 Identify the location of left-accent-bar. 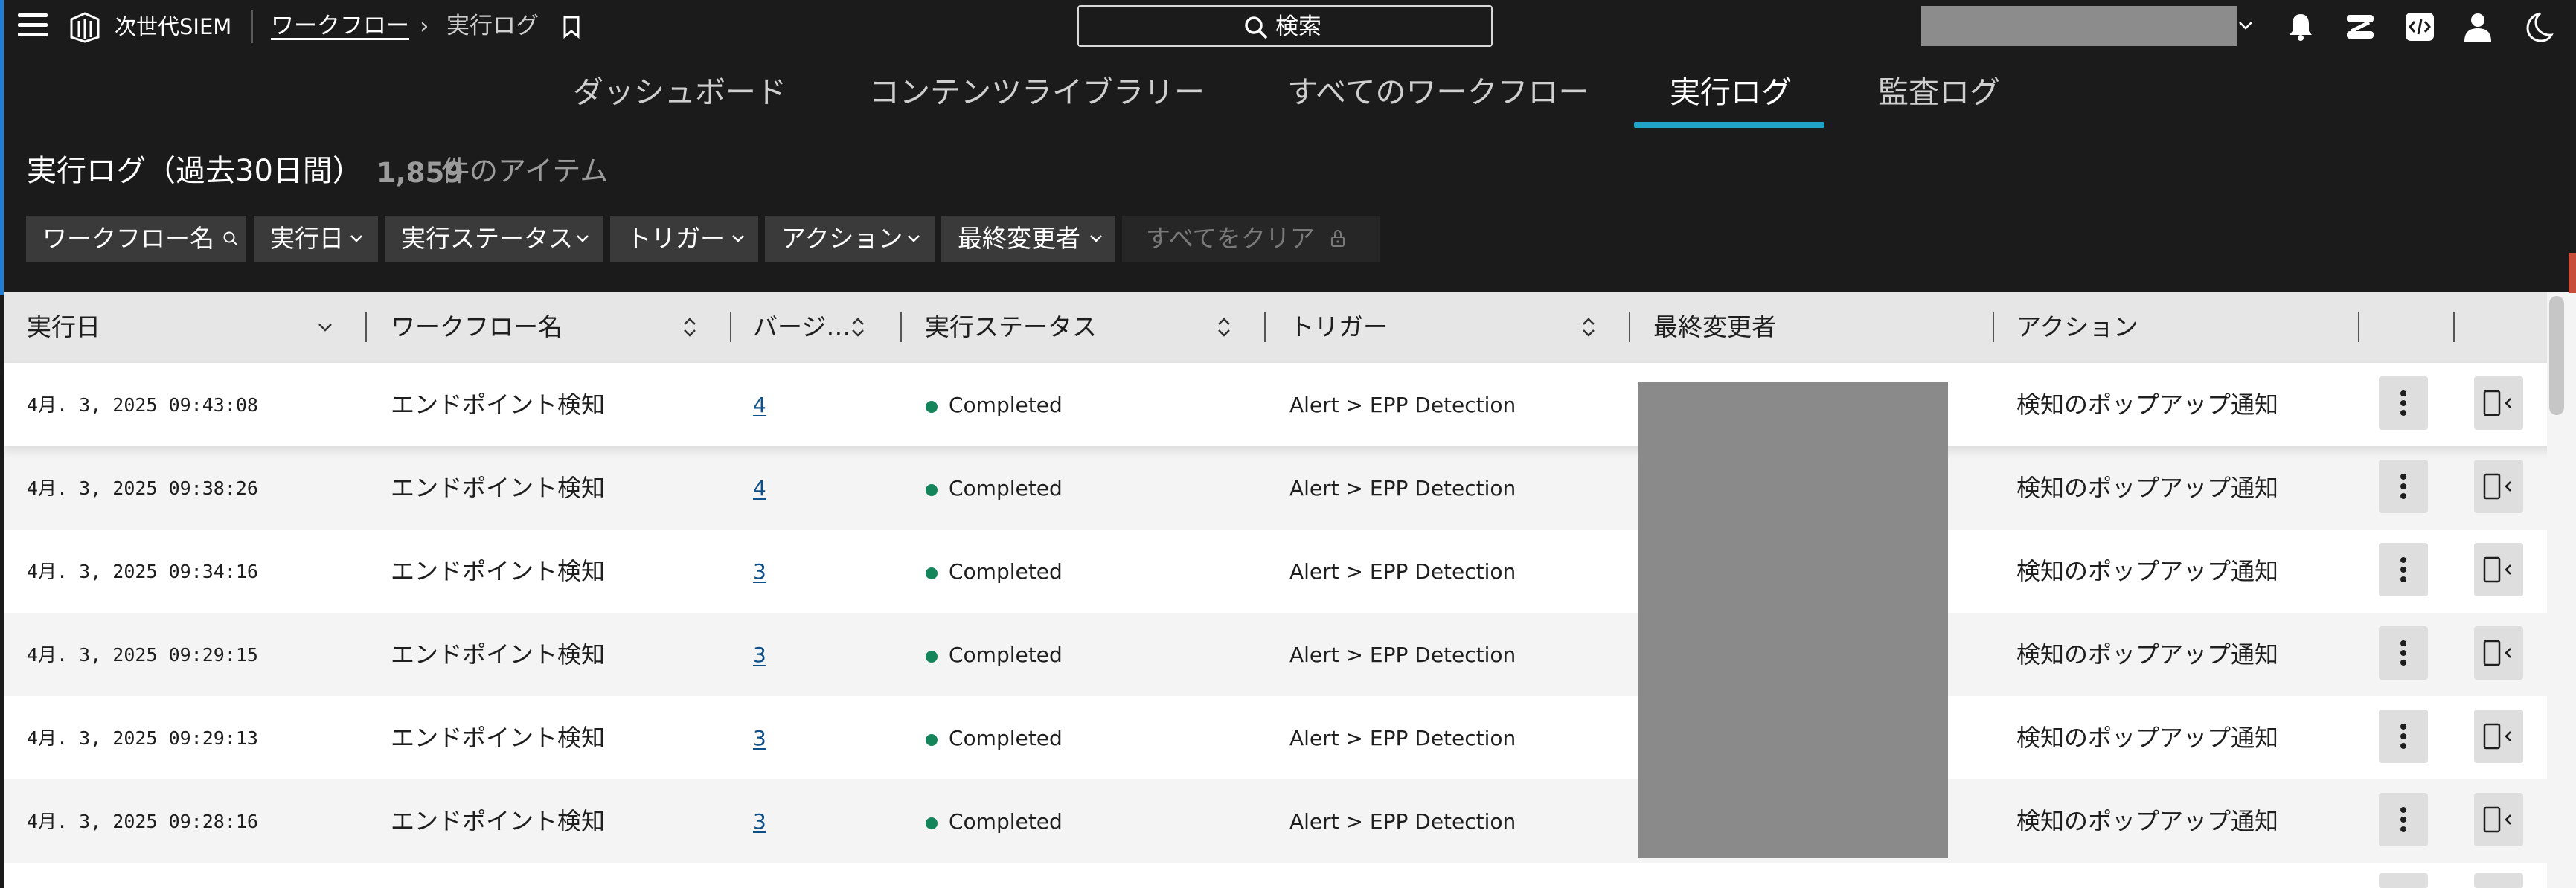
(2, 147).